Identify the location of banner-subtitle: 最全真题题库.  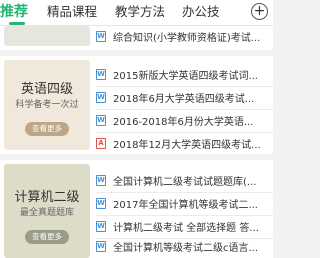
(46, 213).